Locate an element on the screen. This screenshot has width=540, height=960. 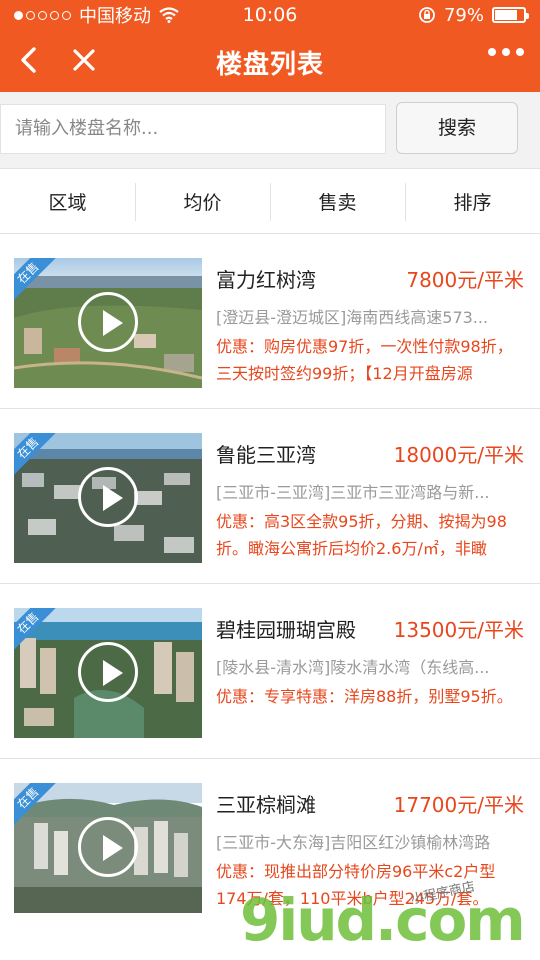
filter-sale-status: 售卖 is located at coordinates (337, 201).